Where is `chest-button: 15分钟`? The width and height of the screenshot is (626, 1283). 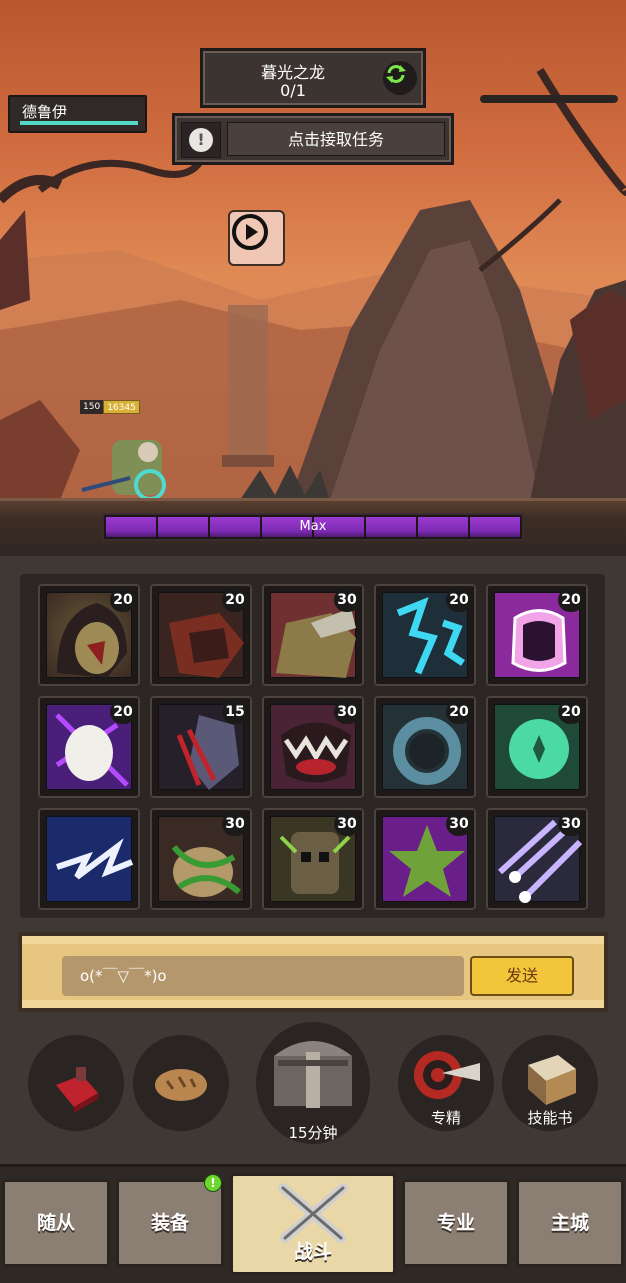
chest-button: 15分钟 is located at coordinates (313, 1083).